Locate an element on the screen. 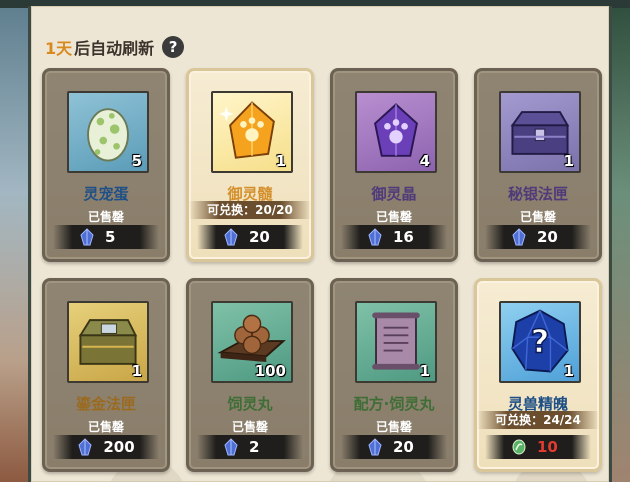 This screenshot has width=630, height=482. item-price: 16 is located at coordinates (403, 237).